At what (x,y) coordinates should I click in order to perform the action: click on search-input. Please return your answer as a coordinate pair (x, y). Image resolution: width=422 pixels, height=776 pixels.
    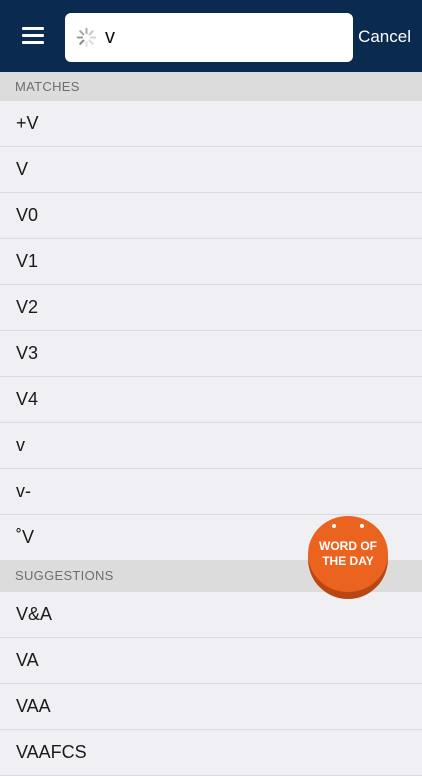
    Looking at the image, I should click on (223, 37).